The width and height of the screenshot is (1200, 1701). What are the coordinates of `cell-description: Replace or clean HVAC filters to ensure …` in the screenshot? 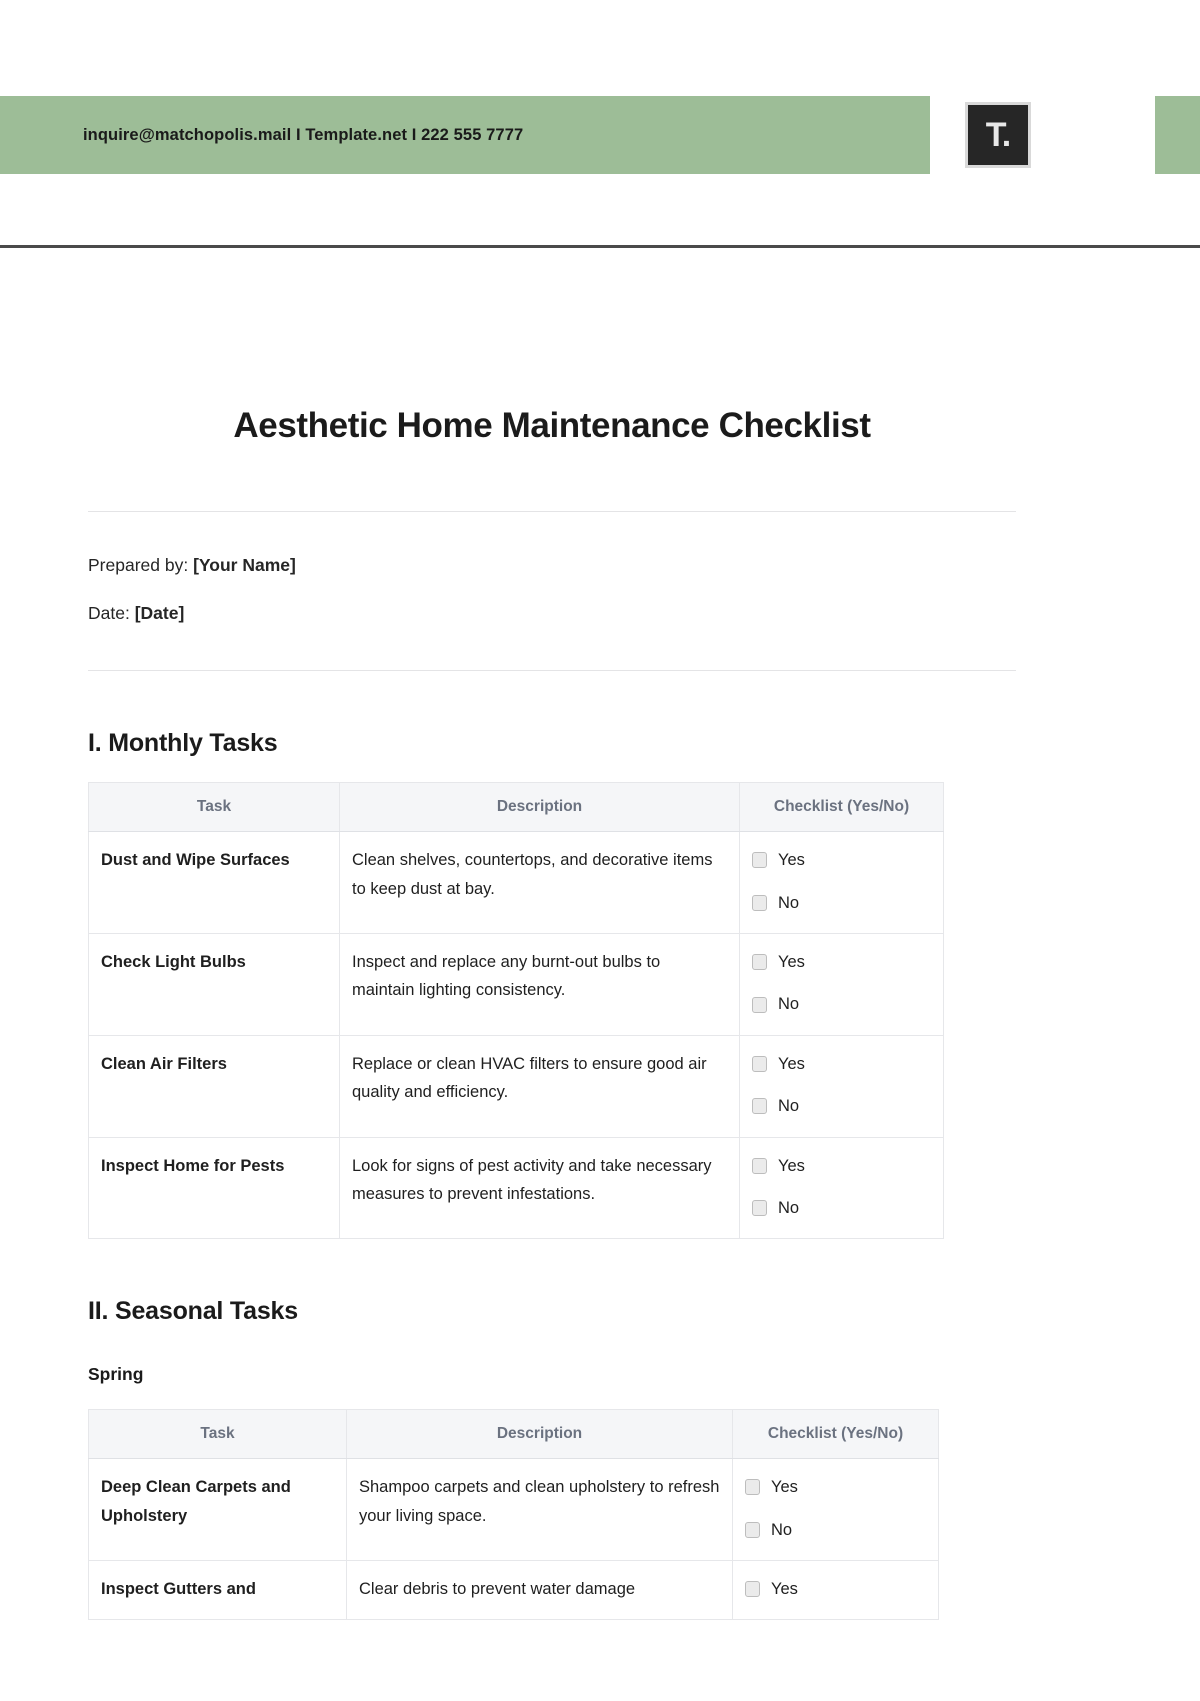 It's located at (539, 1086).